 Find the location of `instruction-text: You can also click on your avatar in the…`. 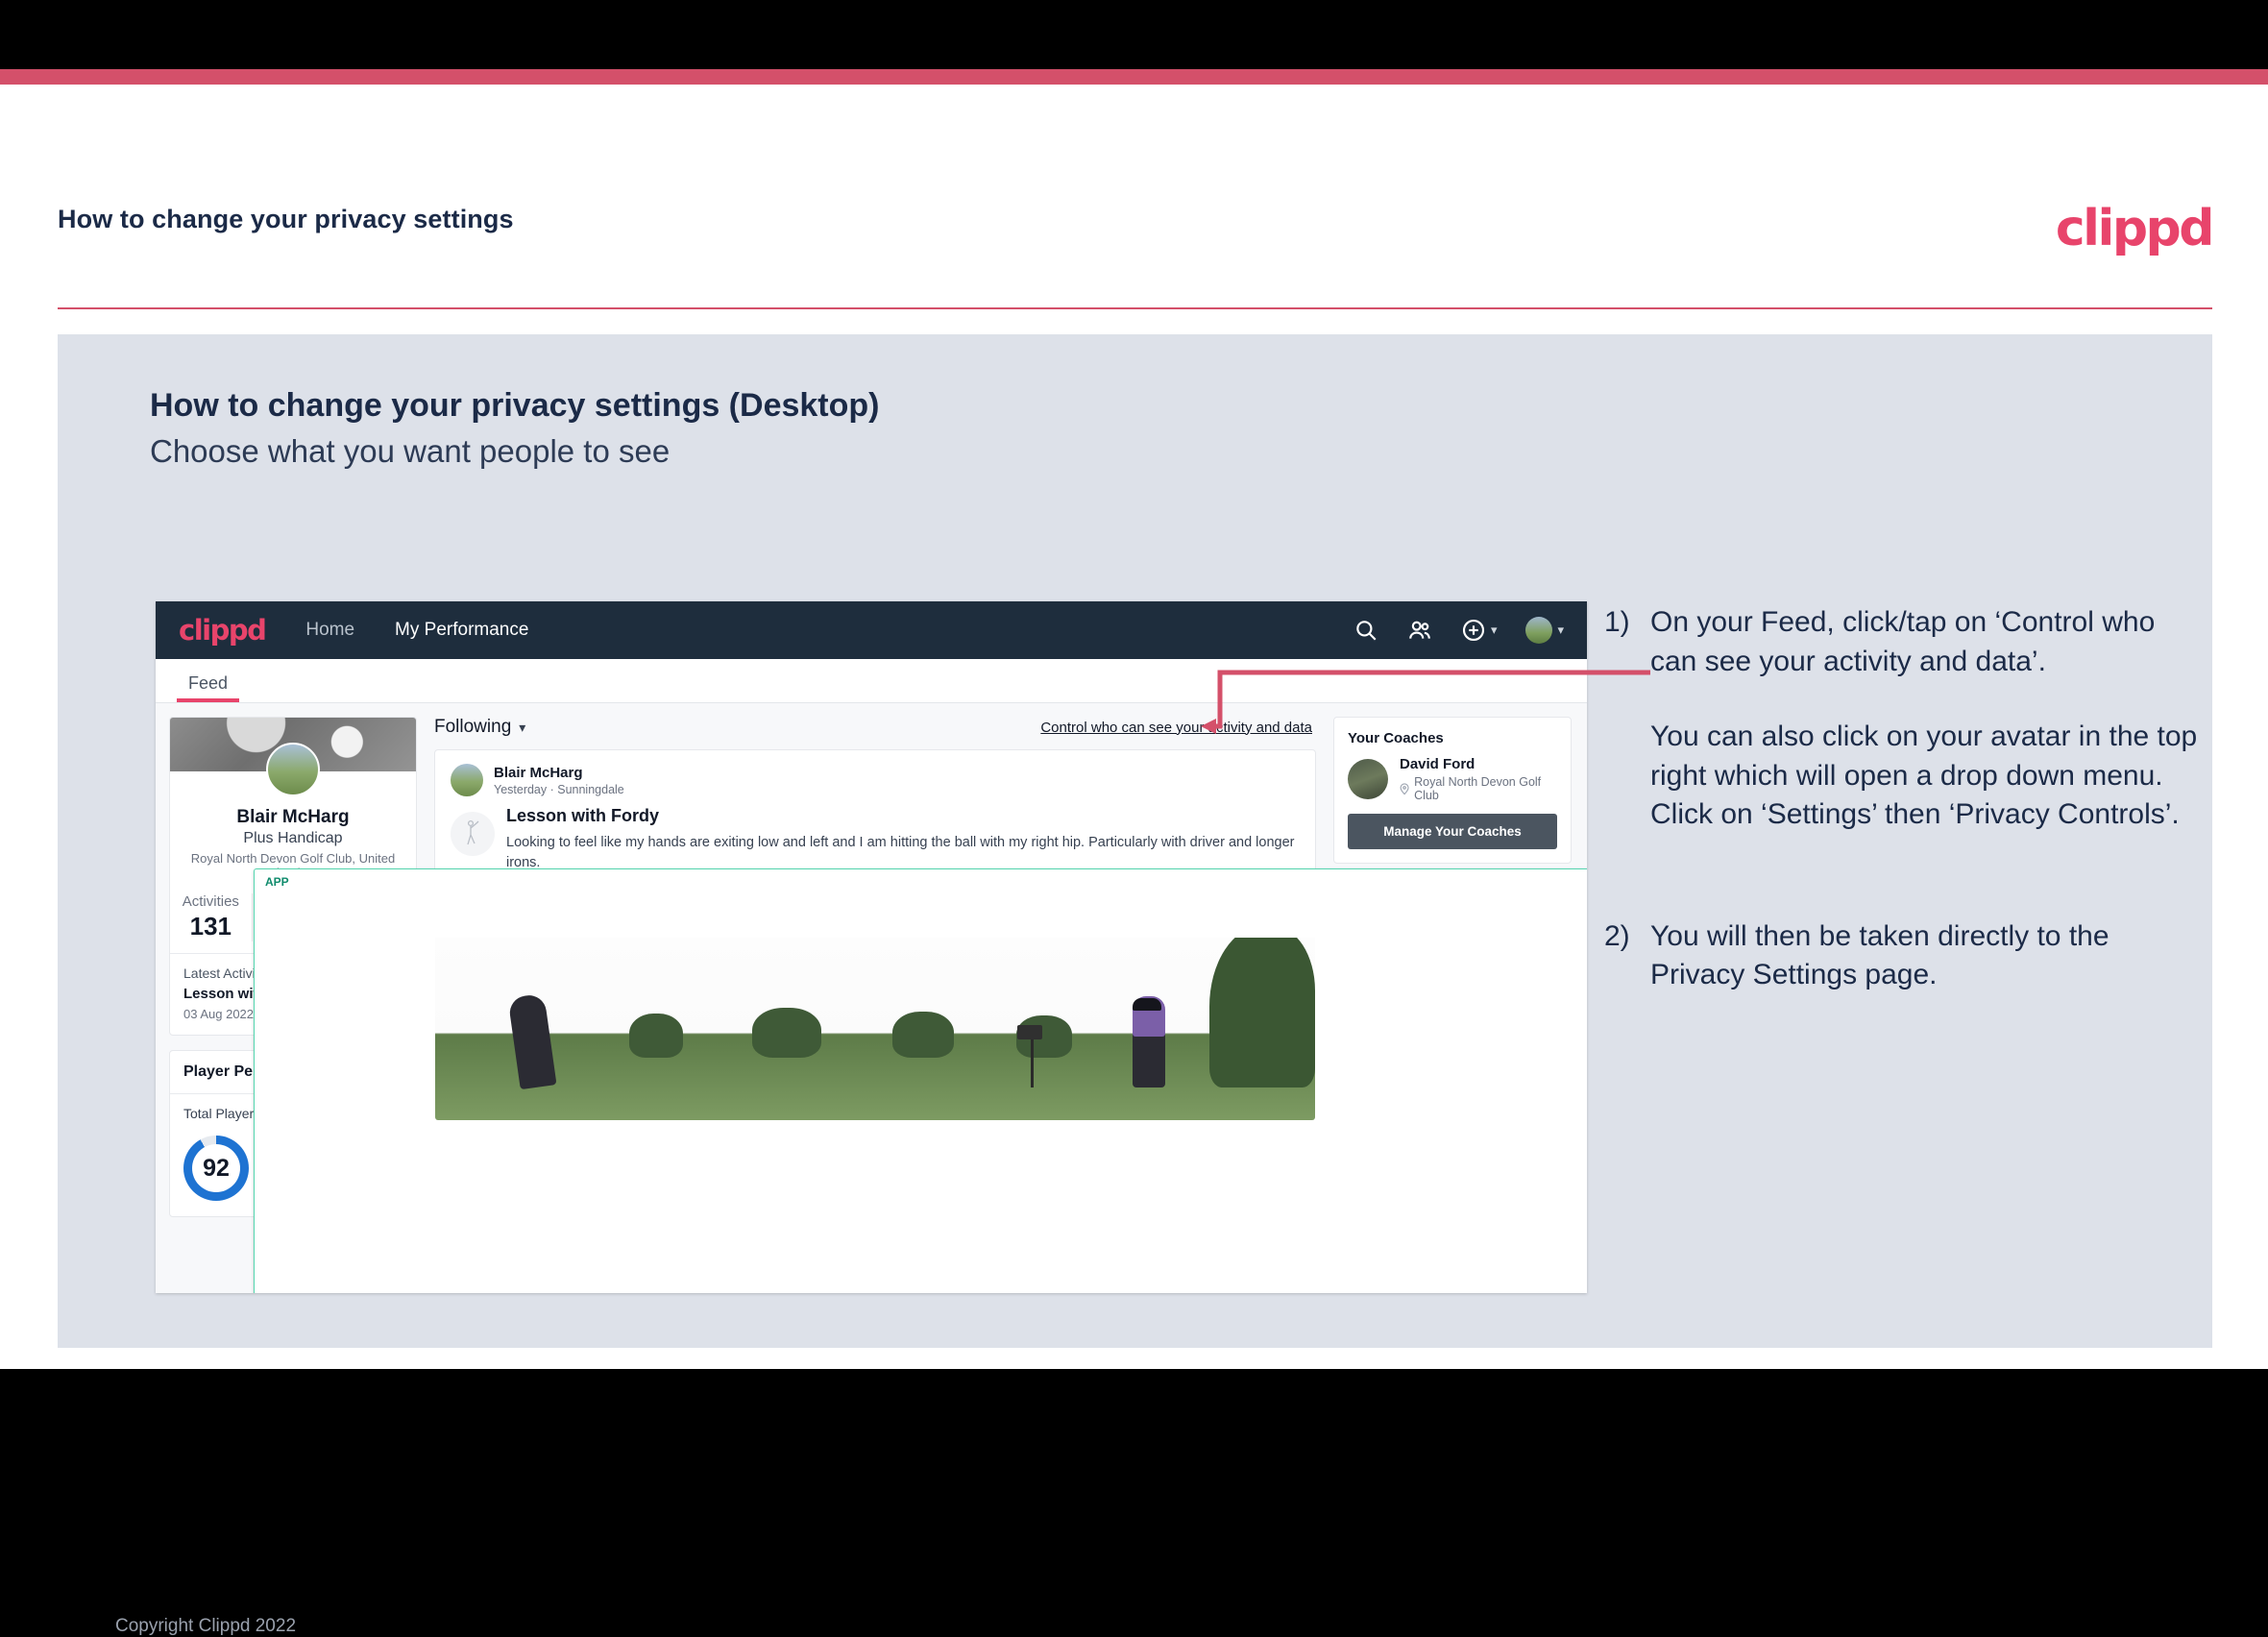

instruction-text: You can also click on your avatar in the… is located at coordinates (1924, 775).